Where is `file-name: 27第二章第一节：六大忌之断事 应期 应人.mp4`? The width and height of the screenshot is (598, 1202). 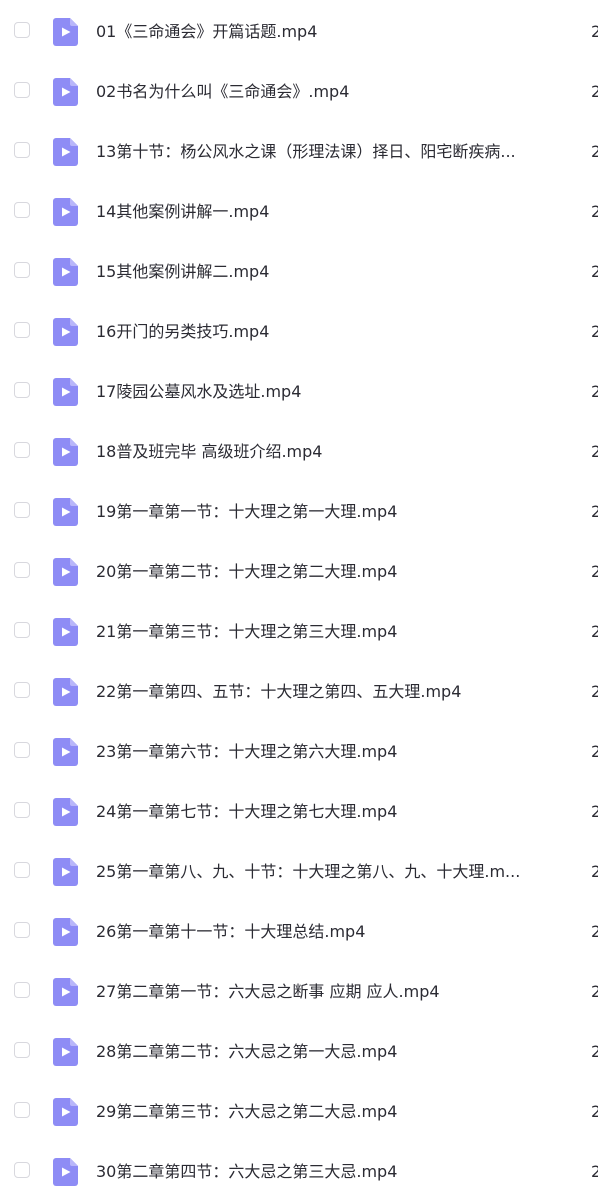 file-name: 27第二章第一节：六大忌之断事 应期 应人.mp4 is located at coordinates (335, 992).